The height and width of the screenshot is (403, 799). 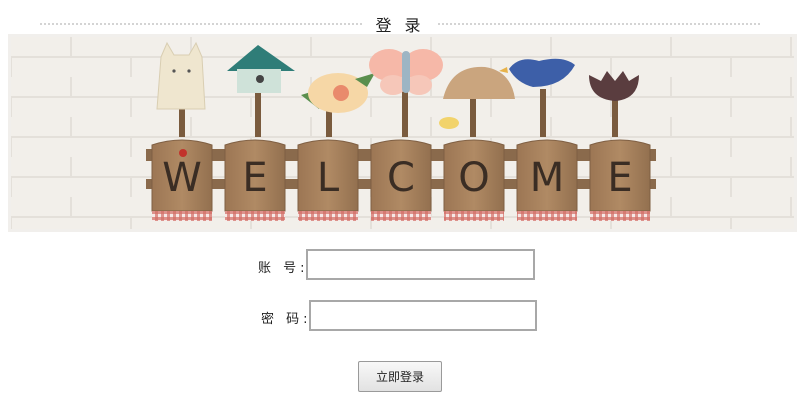 I want to click on account-label: 账 号:, so click(x=283, y=268).